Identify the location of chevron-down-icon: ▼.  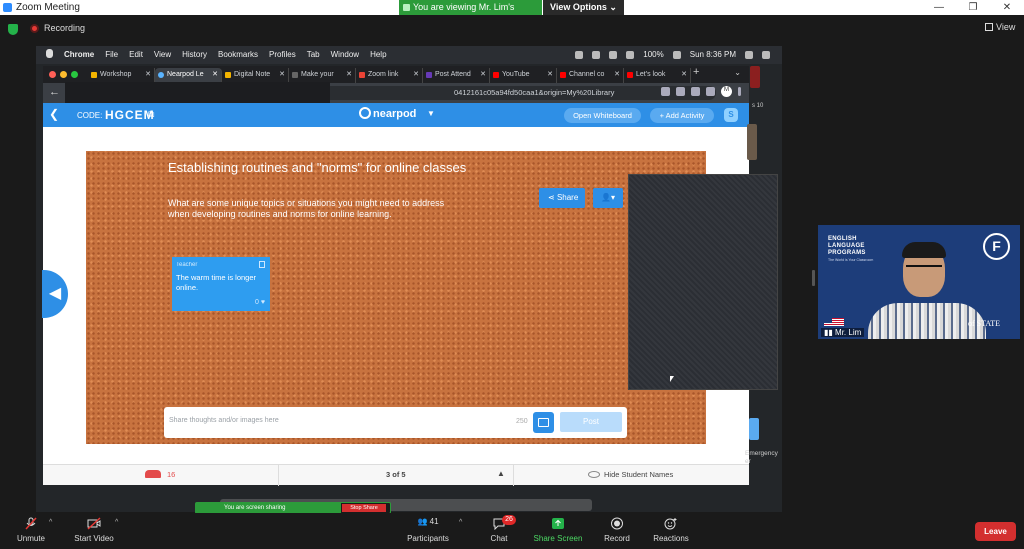
(431, 113).